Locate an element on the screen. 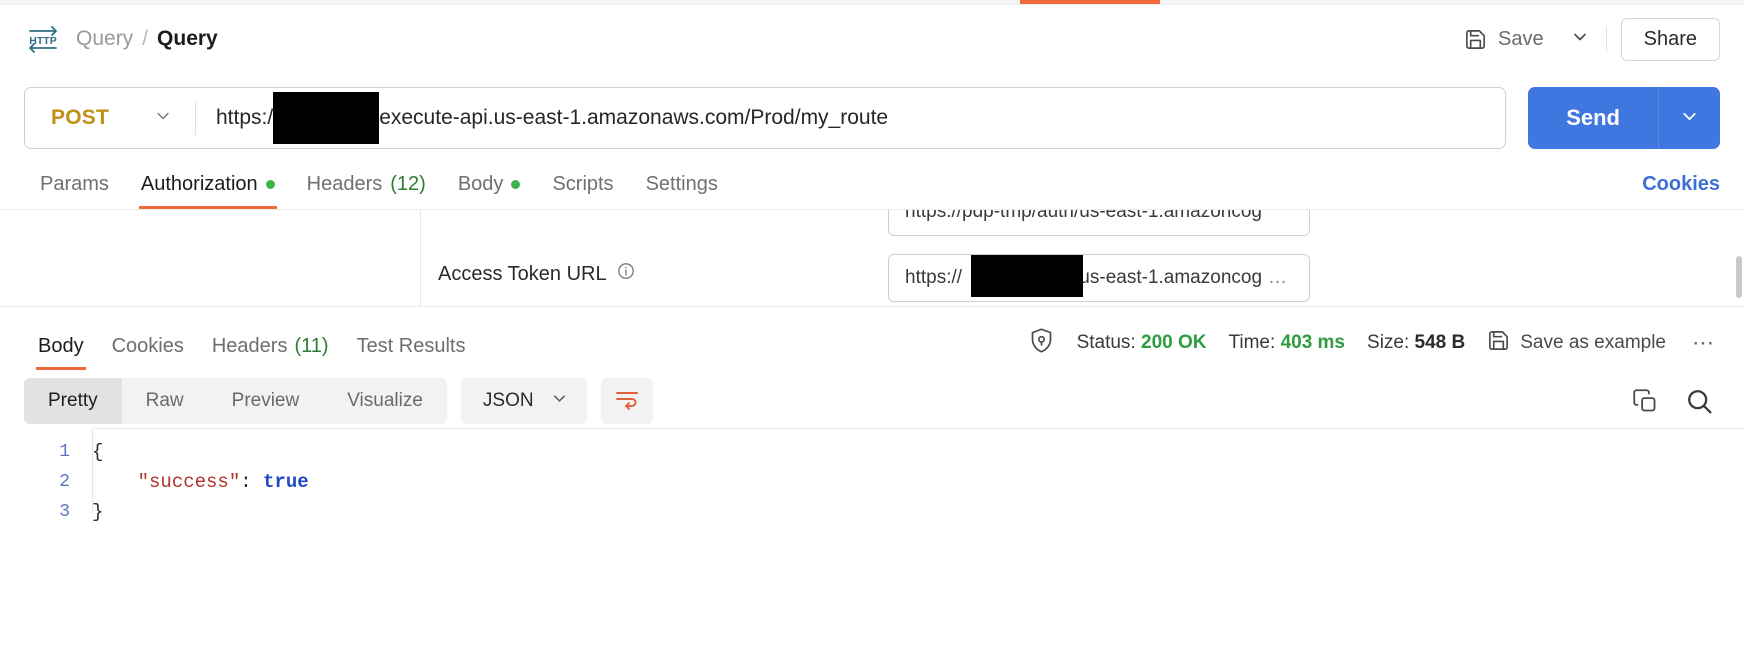 The width and height of the screenshot is (1744, 650). request-tab-body-label: Body is located at coordinates (480, 184).